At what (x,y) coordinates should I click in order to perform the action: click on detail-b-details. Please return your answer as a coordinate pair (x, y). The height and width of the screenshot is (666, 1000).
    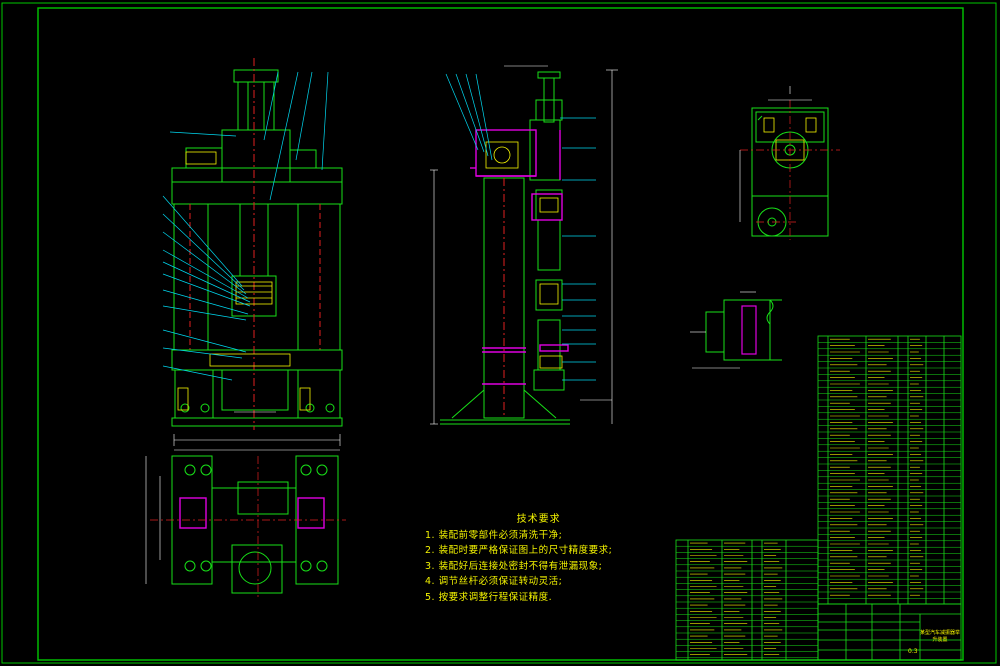
    Looking at the image, I should click on (749, 330).